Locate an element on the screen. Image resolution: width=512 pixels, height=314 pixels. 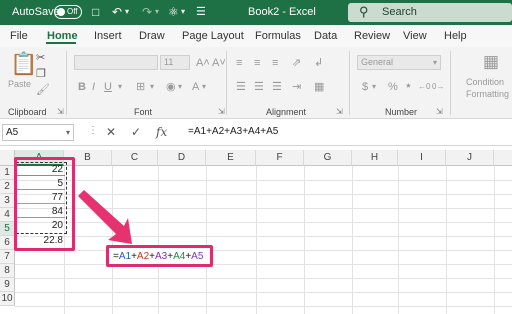
formula-ref-a2: A2 is located at coordinates (143, 256).